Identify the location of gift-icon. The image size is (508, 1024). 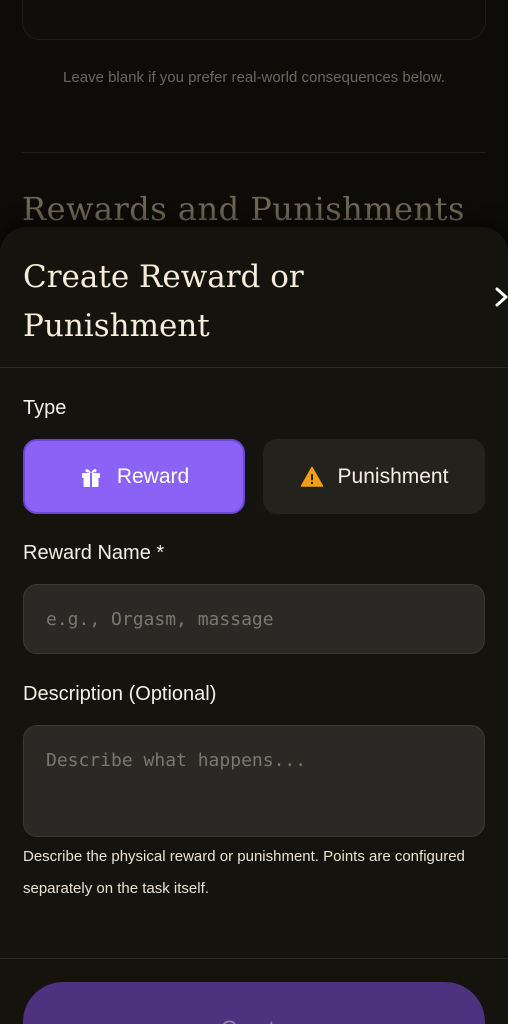
(90, 477).